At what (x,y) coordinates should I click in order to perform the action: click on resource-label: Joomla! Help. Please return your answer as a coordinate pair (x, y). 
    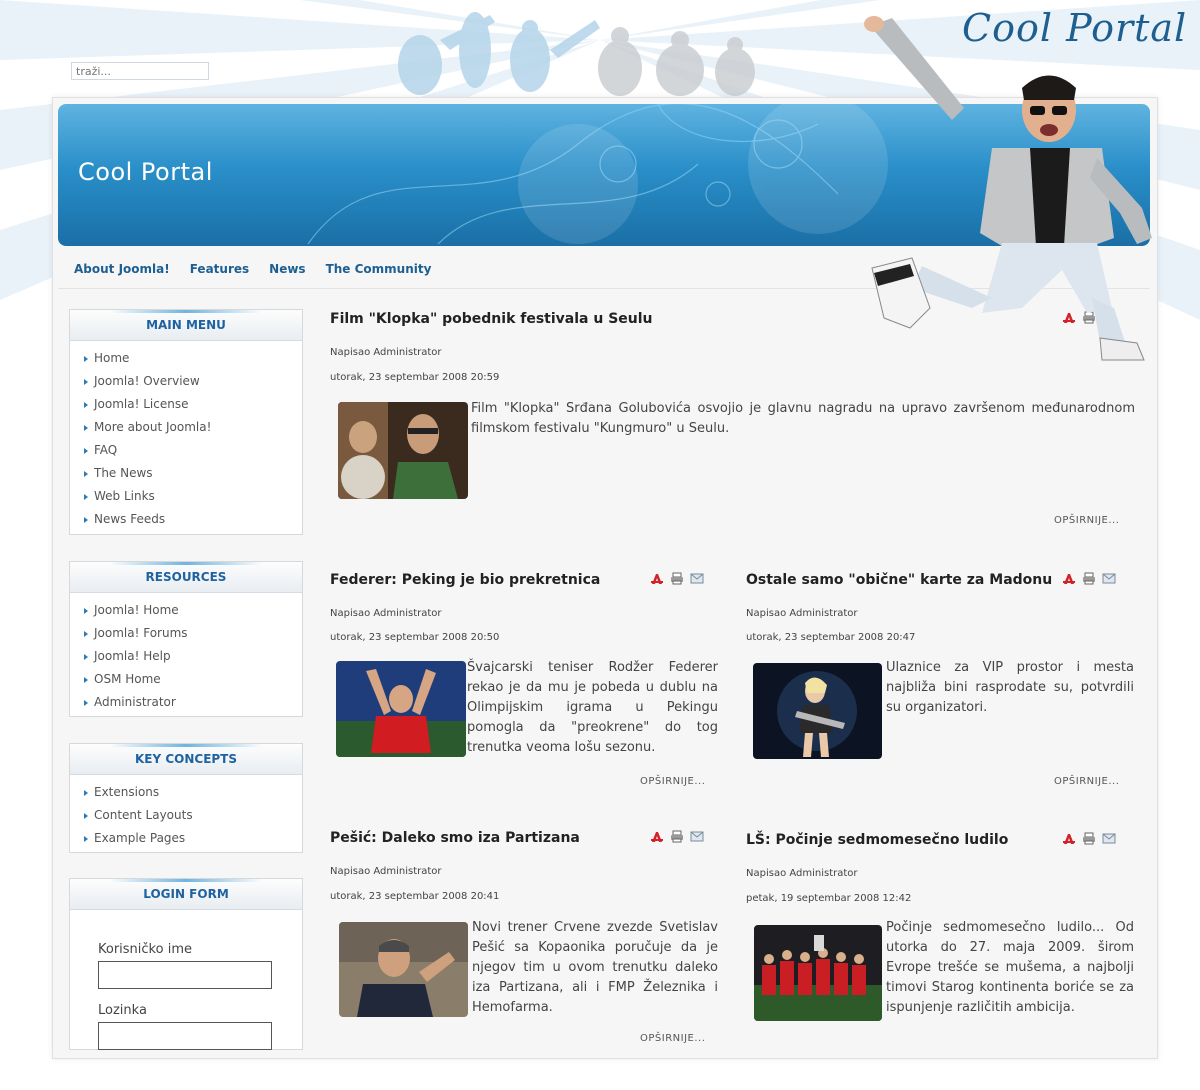
    Looking at the image, I should click on (132, 656).